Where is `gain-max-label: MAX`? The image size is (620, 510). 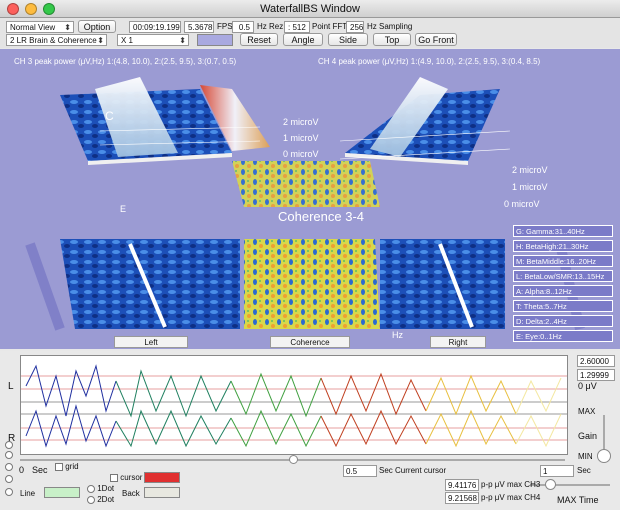
gain-max-label: MAX is located at coordinates (587, 411).